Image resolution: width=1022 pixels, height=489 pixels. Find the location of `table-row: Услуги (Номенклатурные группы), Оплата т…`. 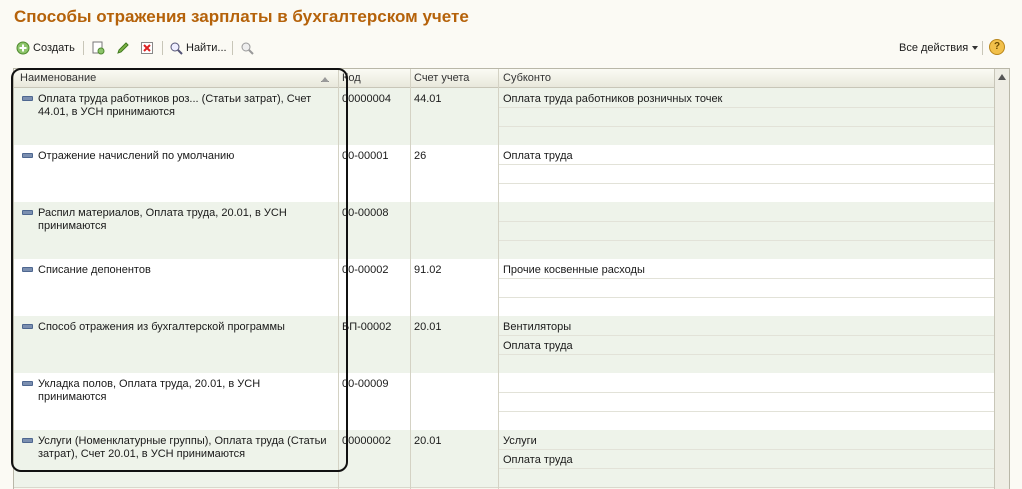

table-row: Услуги (Номенклатурные группы), Оплата т… is located at coordinates (504, 459).